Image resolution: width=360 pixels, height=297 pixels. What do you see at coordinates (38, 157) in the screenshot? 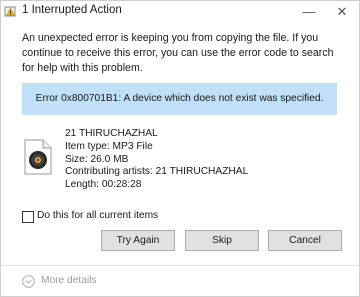
I see `music-file-icon` at bounding box center [38, 157].